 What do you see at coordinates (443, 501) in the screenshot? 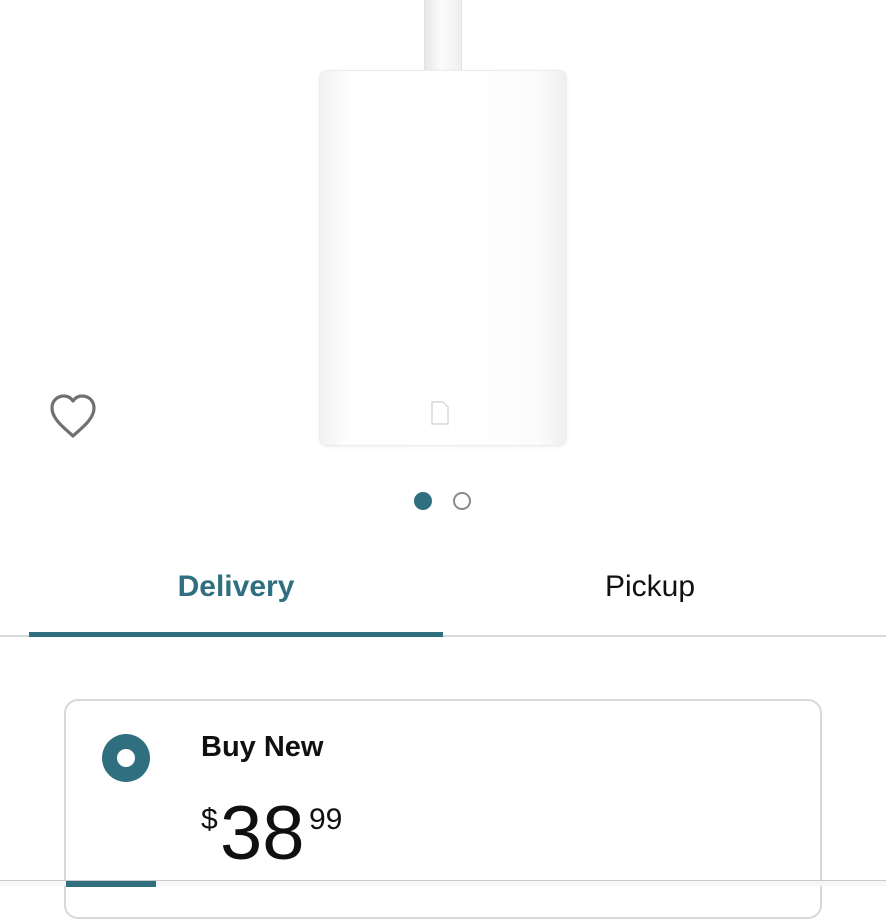
I see `carousel-indicator` at bounding box center [443, 501].